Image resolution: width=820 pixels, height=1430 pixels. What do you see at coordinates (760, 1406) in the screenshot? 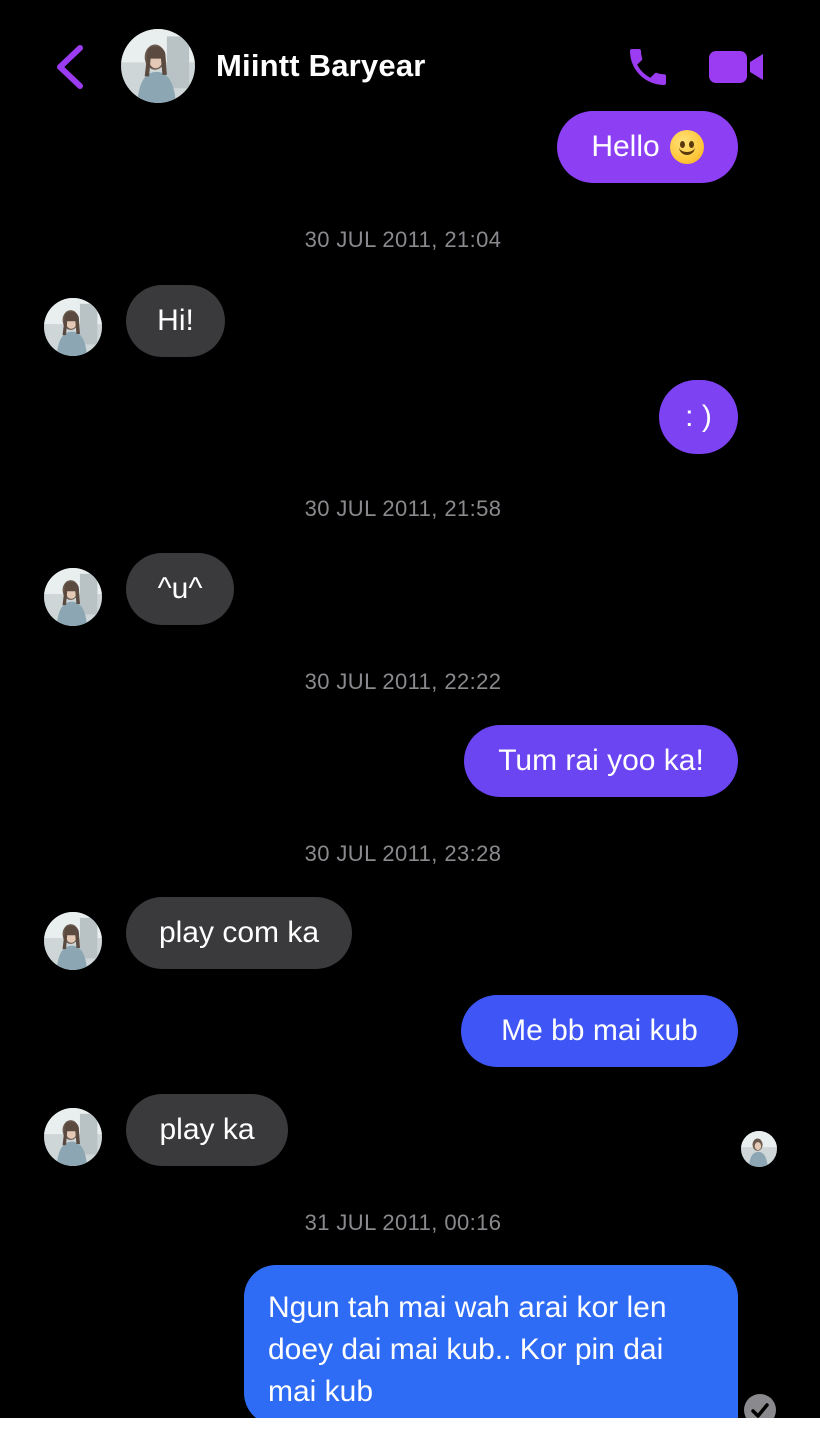
I see `delivered-check-icon` at bounding box center [760, 1406].